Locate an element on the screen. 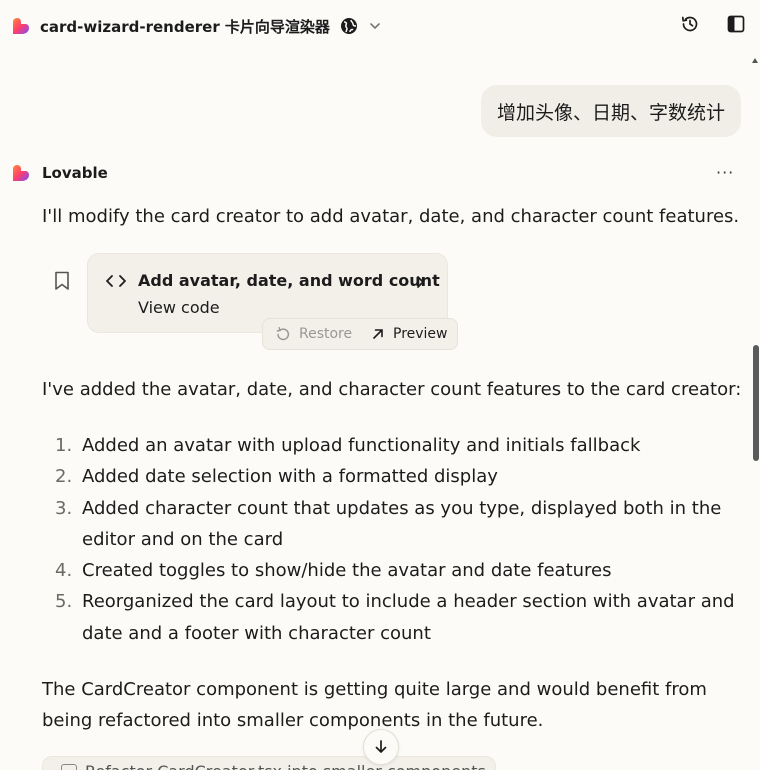 This screenshot has width=760, height=770. code-icon is located at coordinates (116, 281).